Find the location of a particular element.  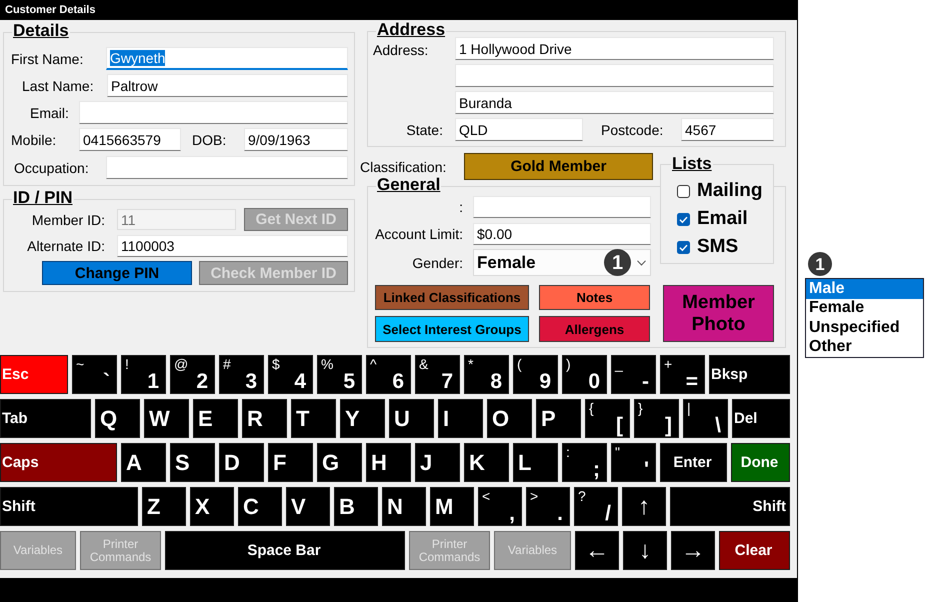

keyboard-key: Bksp is located at coordinates (749, 374).